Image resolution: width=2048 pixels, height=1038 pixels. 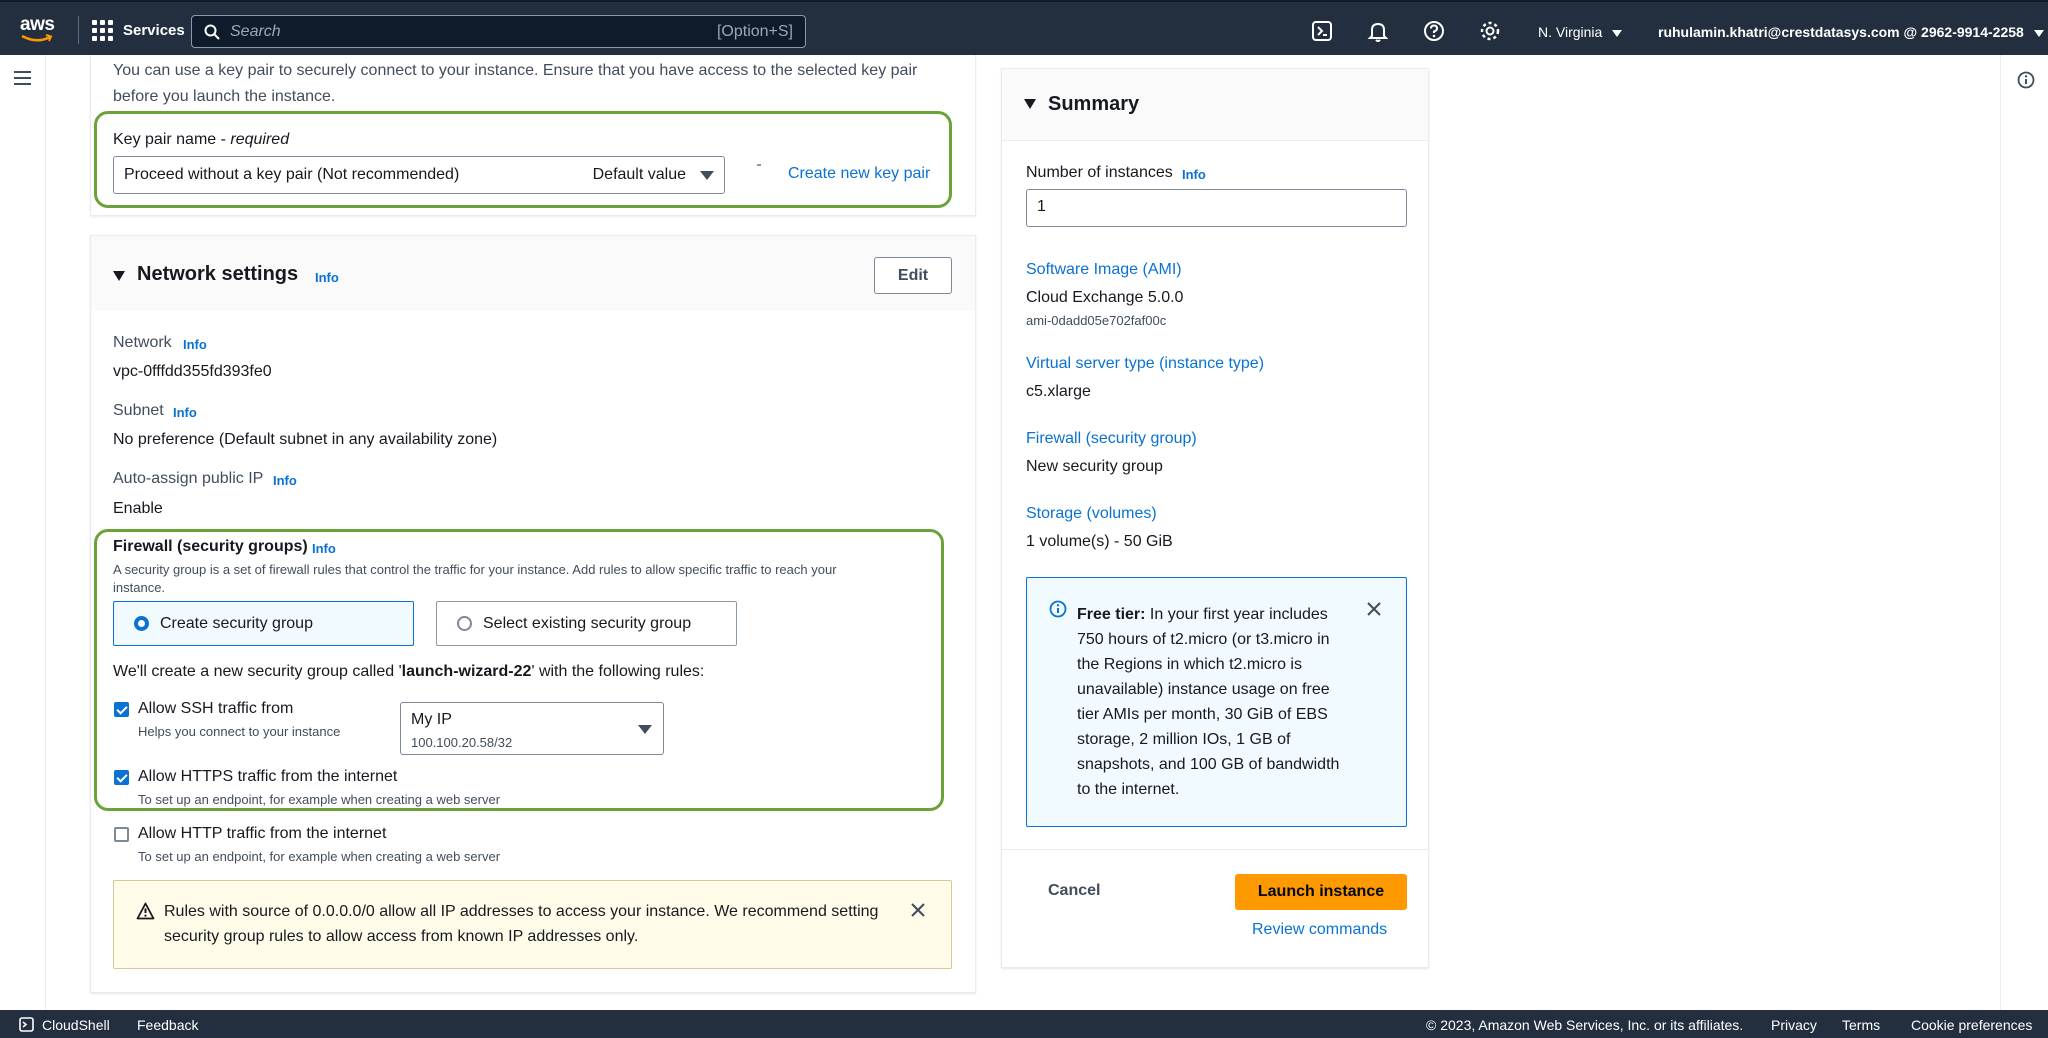 I want to click on region-selector: N. Virginia, so click(x=1580, y=32).